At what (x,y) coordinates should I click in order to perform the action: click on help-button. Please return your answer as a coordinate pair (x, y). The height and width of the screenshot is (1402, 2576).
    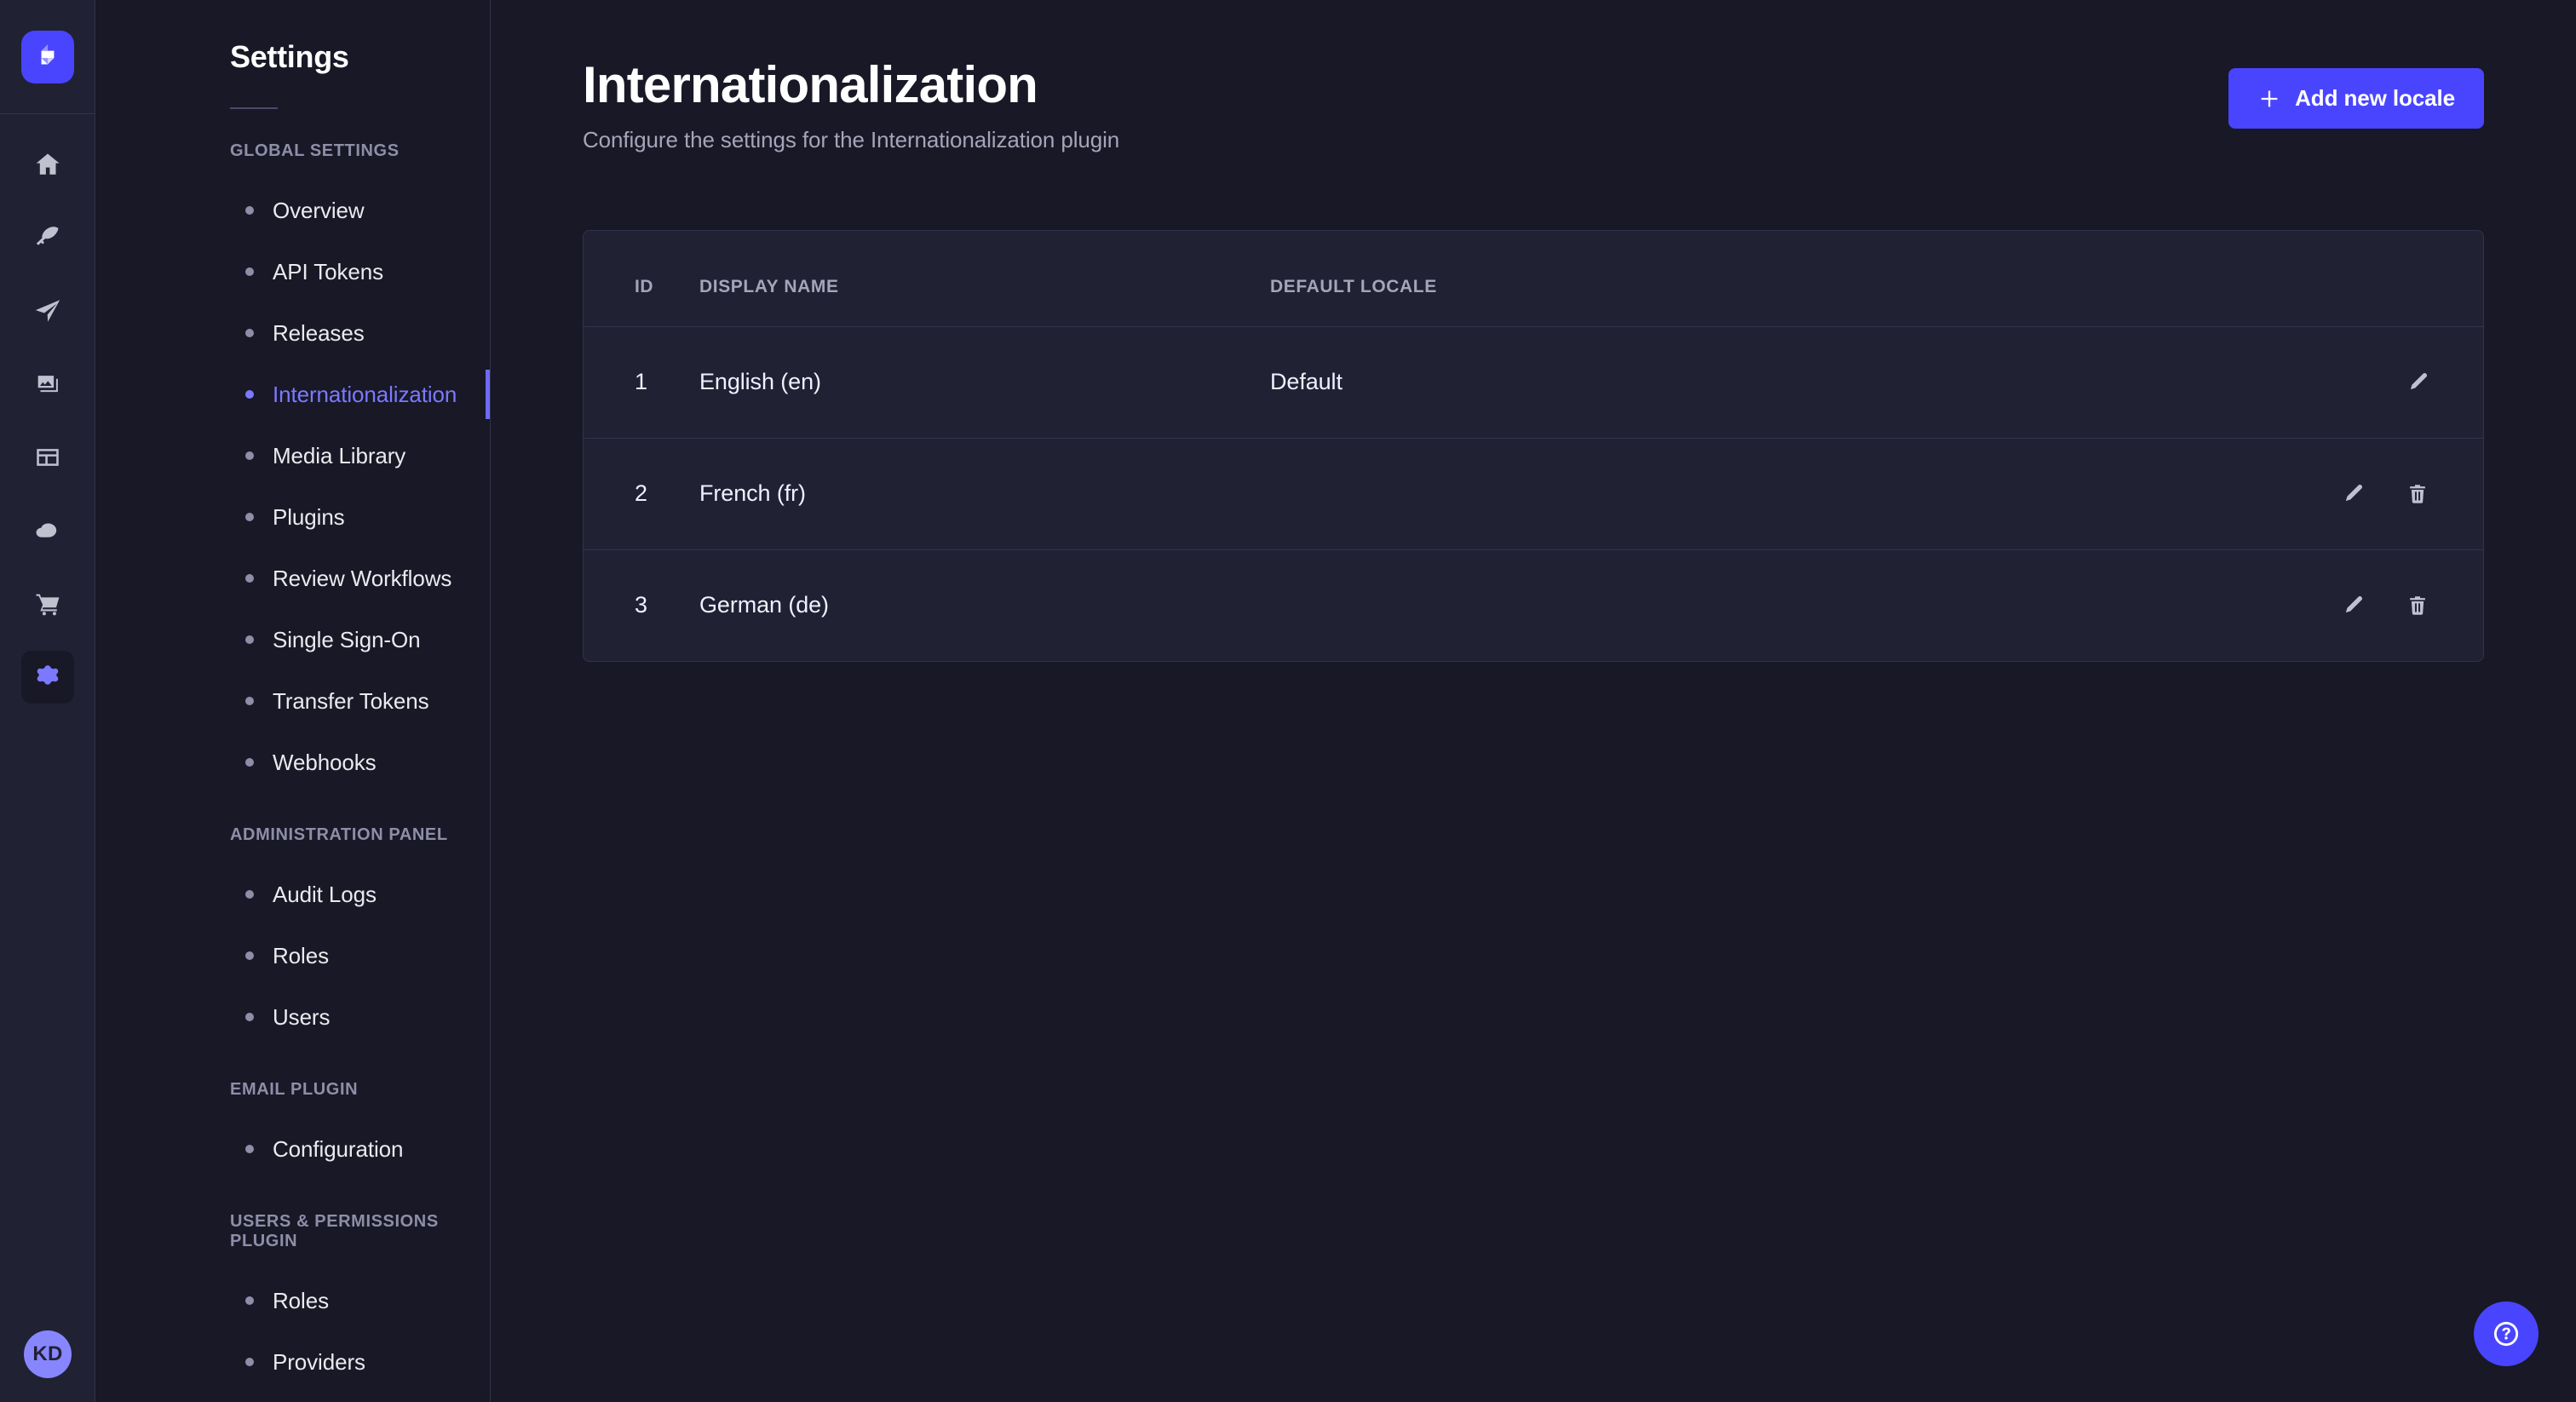
    Looking at the image, I should click on (2506, 1333).